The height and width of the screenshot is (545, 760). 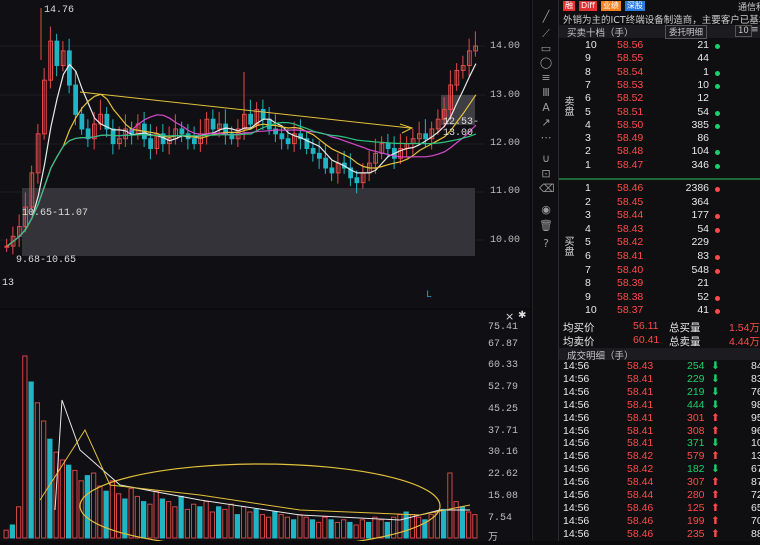 I want to click on orderbook-row: 9 58.38 52, so click(x=659, y=298).